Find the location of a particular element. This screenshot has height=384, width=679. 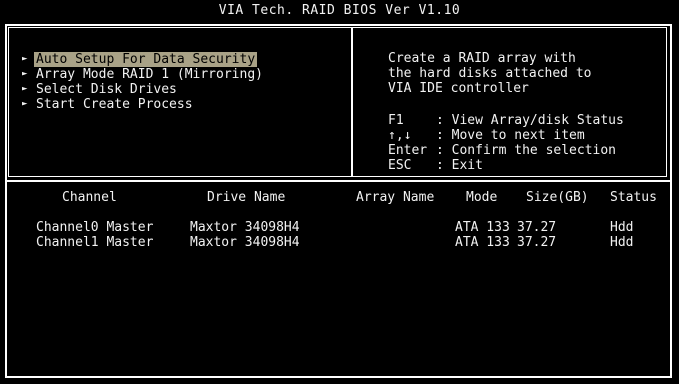

key-row-esc: ESC : Exit is located at coordinates (506, 165).